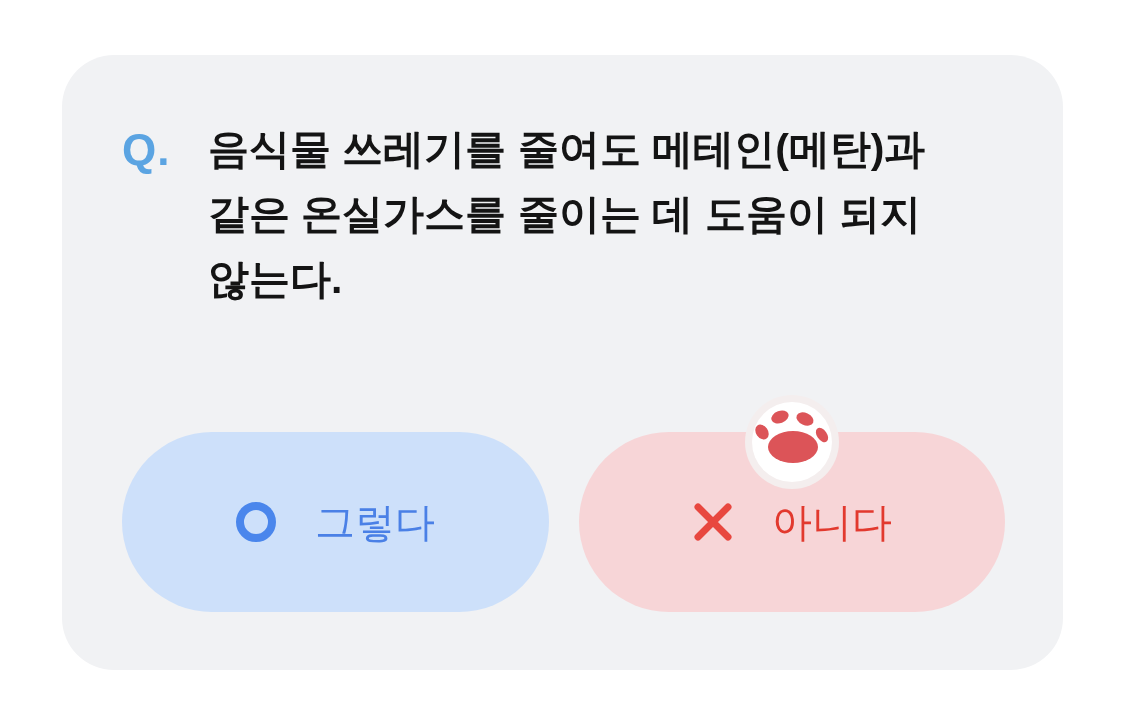 Image resolution: width=1125 pixels, height=723 pixels. Describe the element at coordinates (256, 522) in the screenshot. I see `ring-icon` at that location.